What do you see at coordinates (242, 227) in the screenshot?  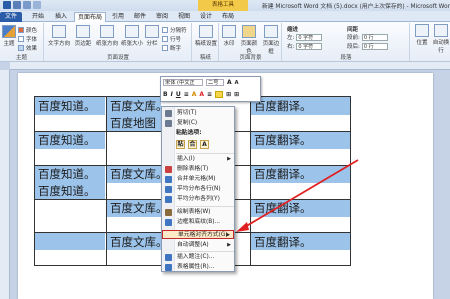 I see `arrow-head` at bounding box center [242, 227].